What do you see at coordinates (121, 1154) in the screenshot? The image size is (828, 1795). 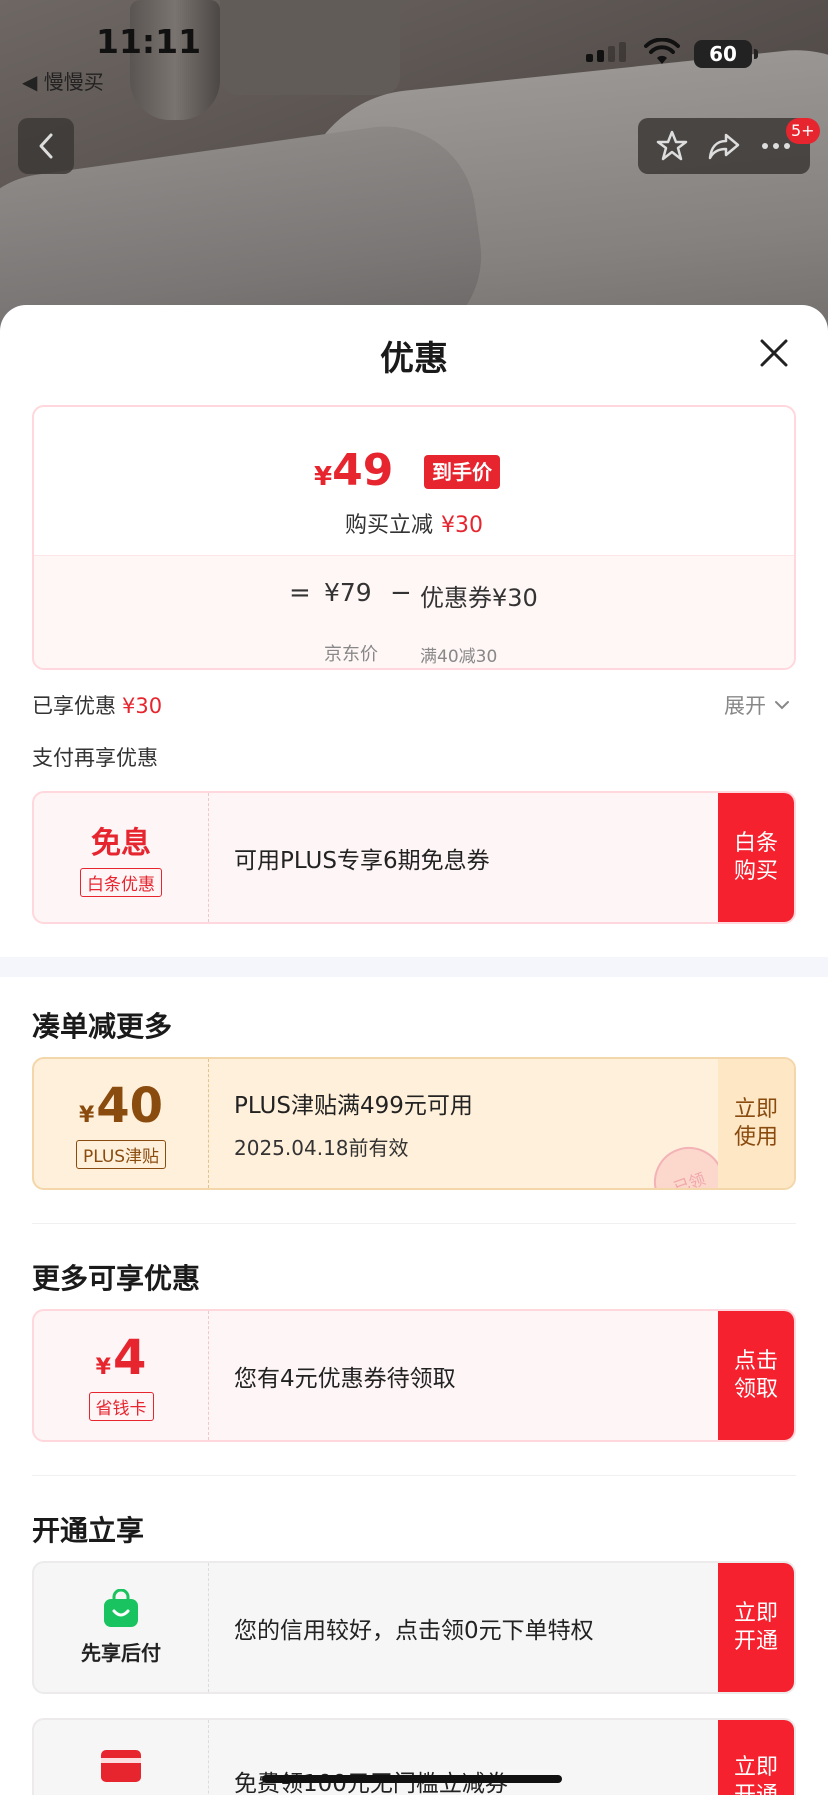 I see `plus-subsidy-tag: PLUS津贴` at bounding box center [121, 1154].